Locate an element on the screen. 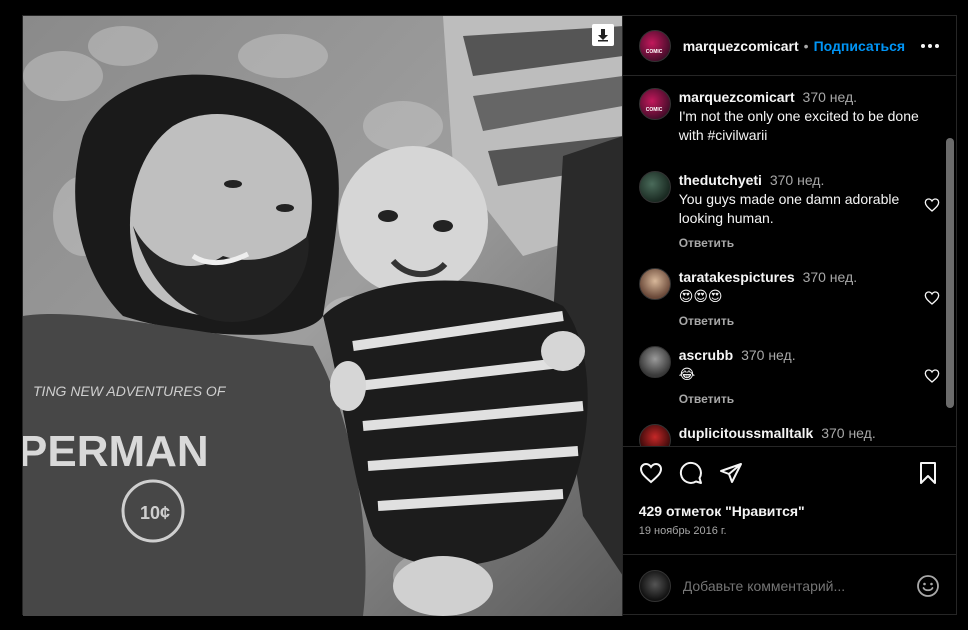 This screenshot has height=630, width=968. comment-button is located at coordinates (691, 473).